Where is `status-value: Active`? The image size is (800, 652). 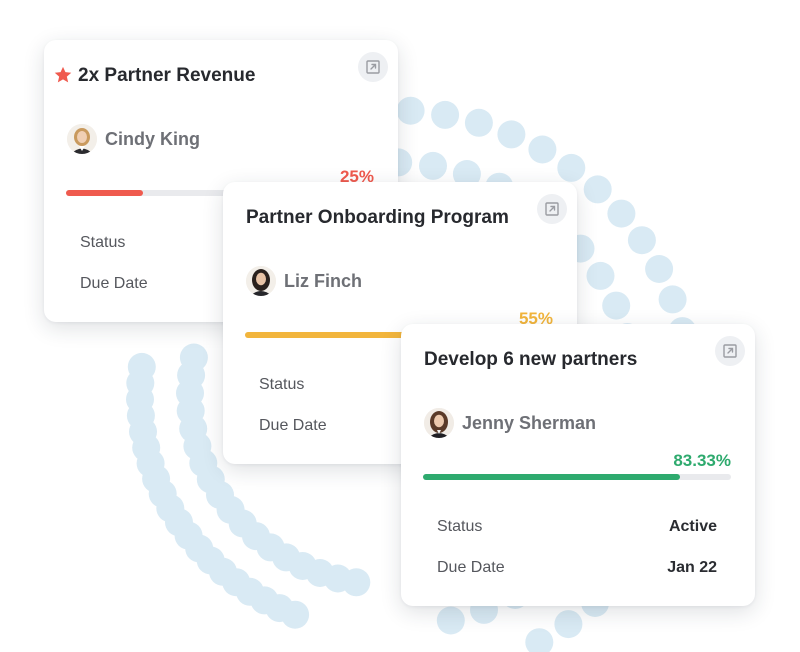
status-value: Active is located at coordinates (692, 526).